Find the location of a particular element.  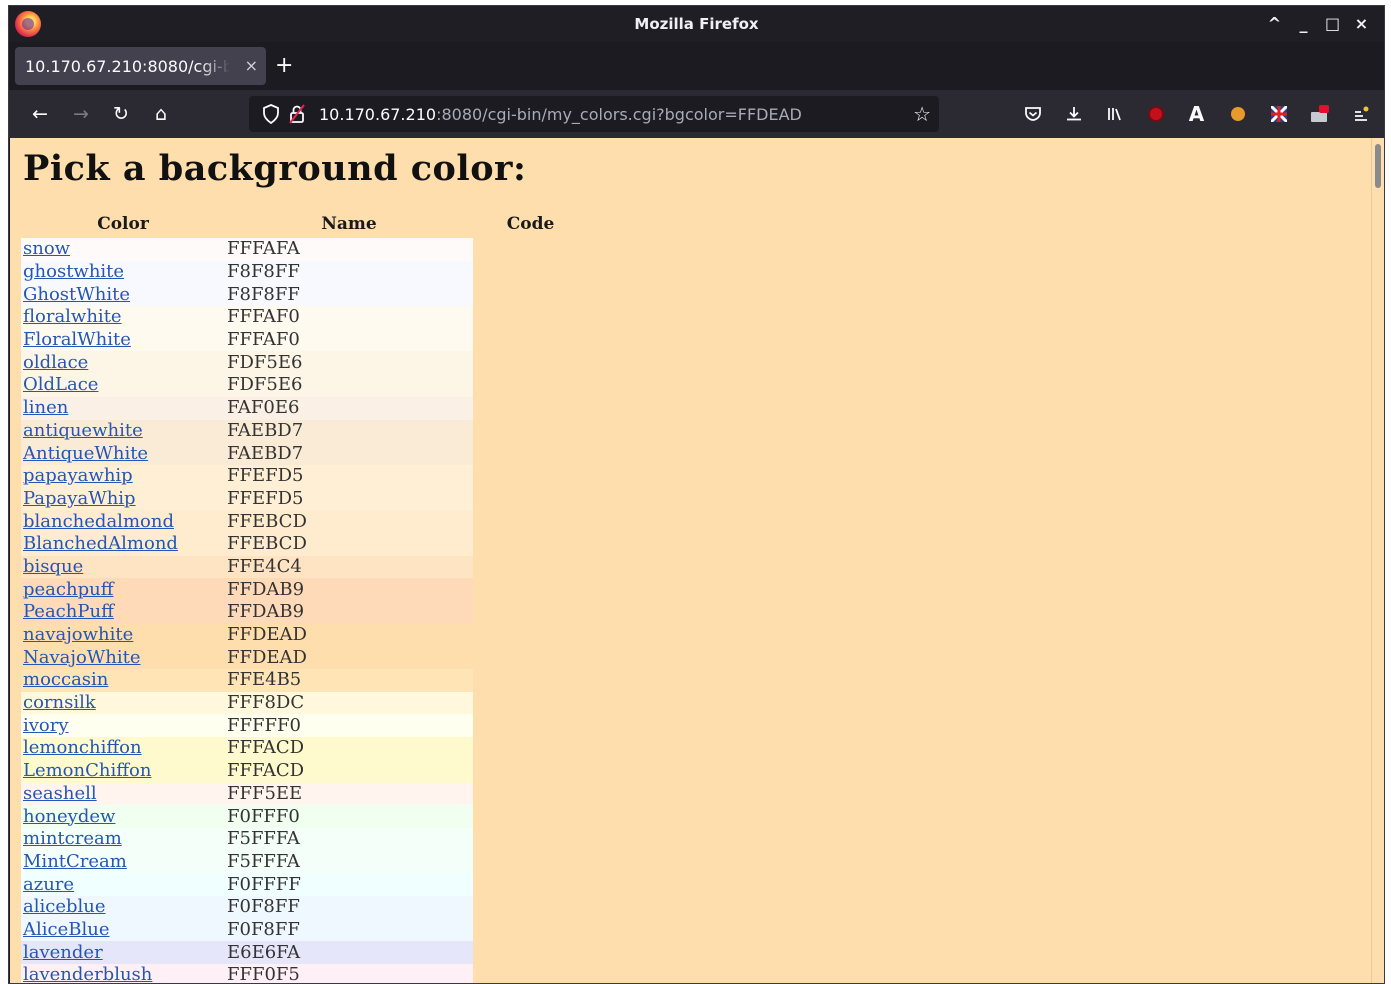

color-link: aliceblue is located at coordinates (64, 906).